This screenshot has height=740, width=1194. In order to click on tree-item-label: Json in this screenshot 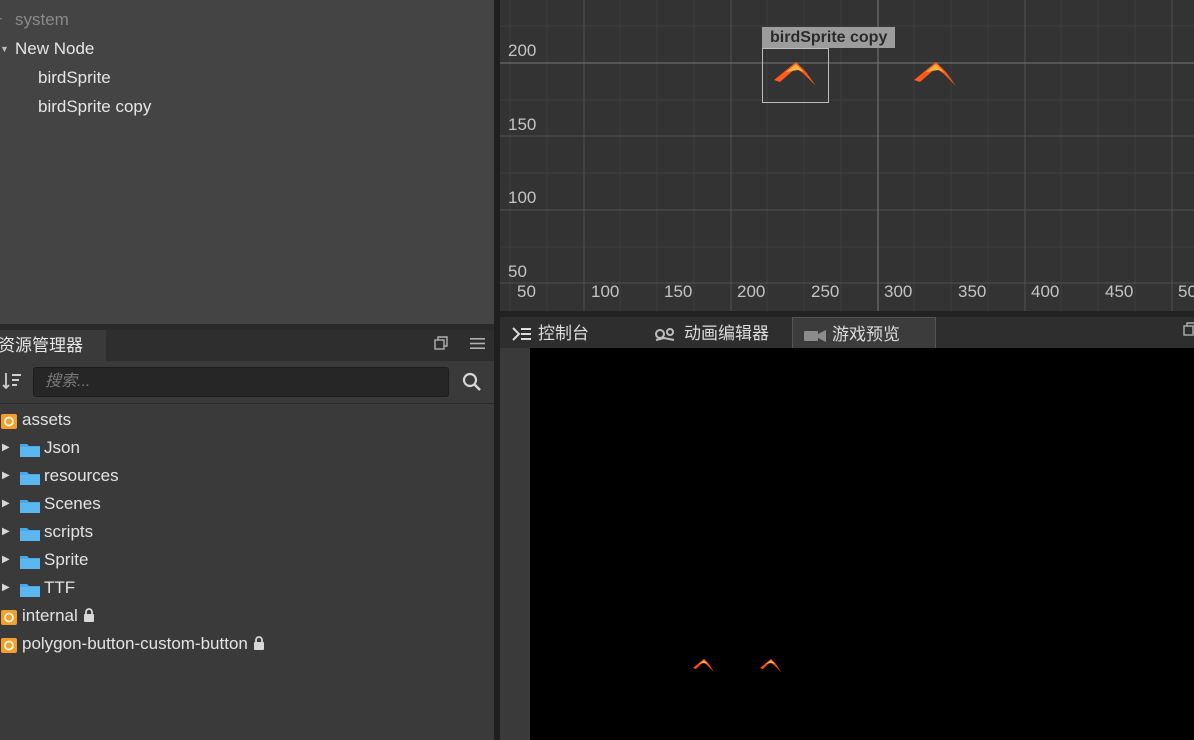, I will do `click(62, 447)`.